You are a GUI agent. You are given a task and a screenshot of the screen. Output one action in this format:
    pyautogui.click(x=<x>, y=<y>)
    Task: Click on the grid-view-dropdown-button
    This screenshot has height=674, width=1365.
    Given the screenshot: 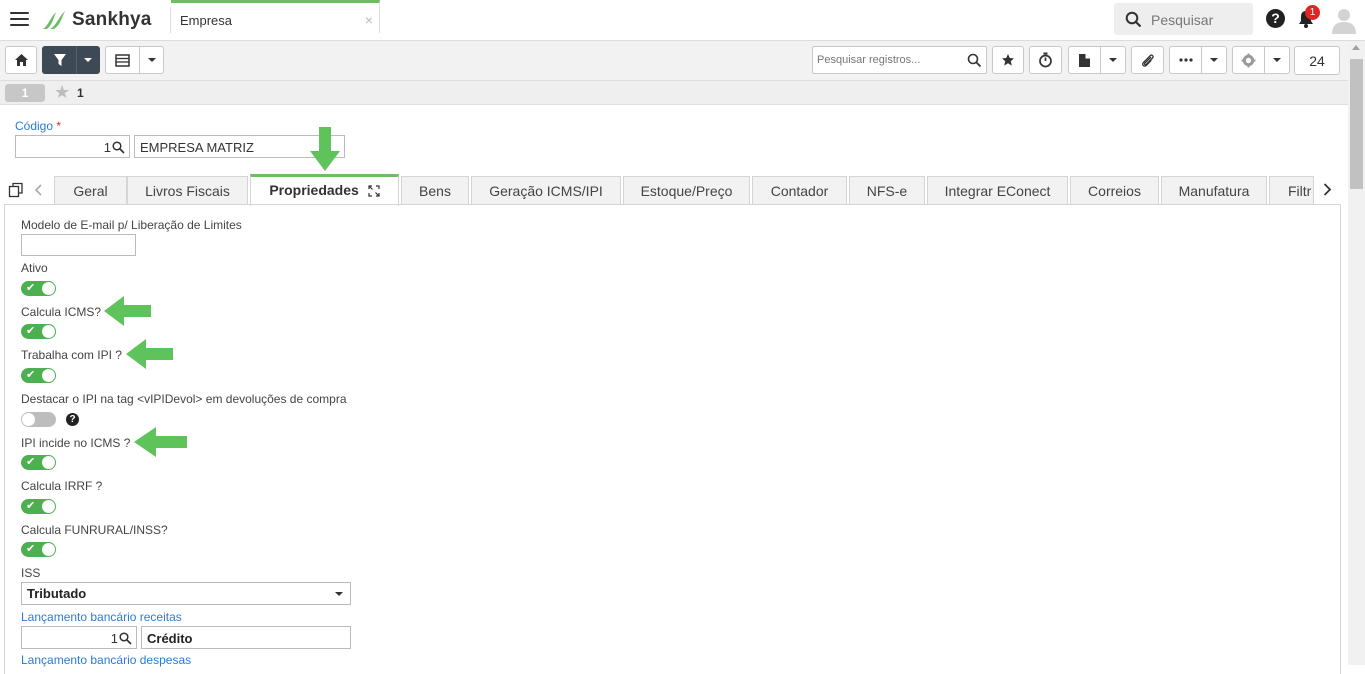 What is the action you would take?
    pyautogui.click(x=151, y=60)
    